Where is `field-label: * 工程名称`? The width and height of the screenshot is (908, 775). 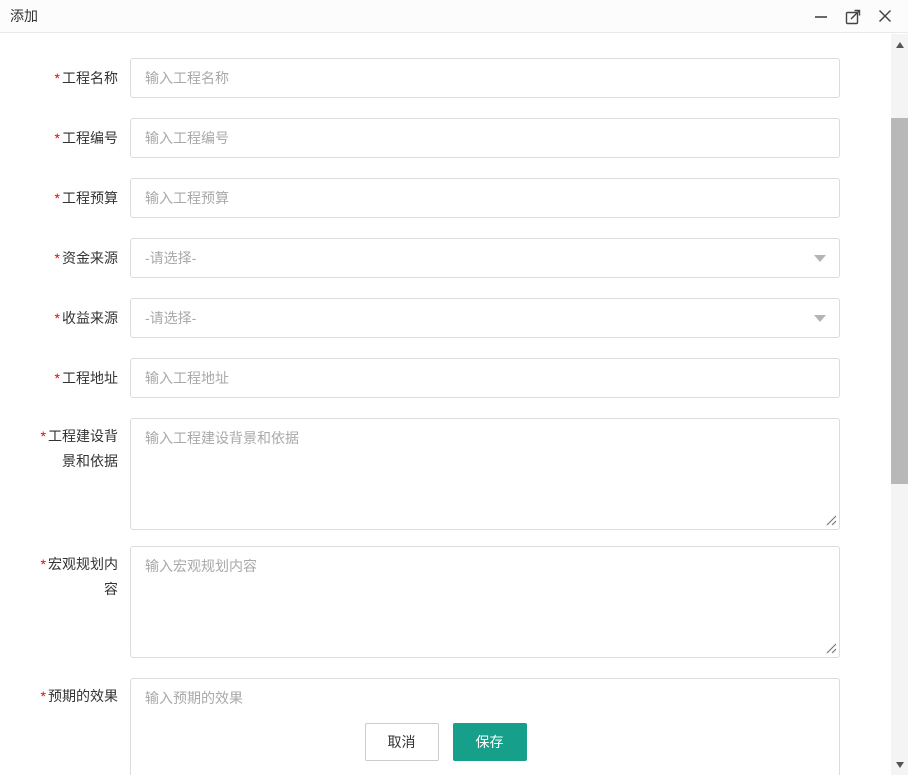 field-label: * 工程名称 is located at coordinates (86, 77).